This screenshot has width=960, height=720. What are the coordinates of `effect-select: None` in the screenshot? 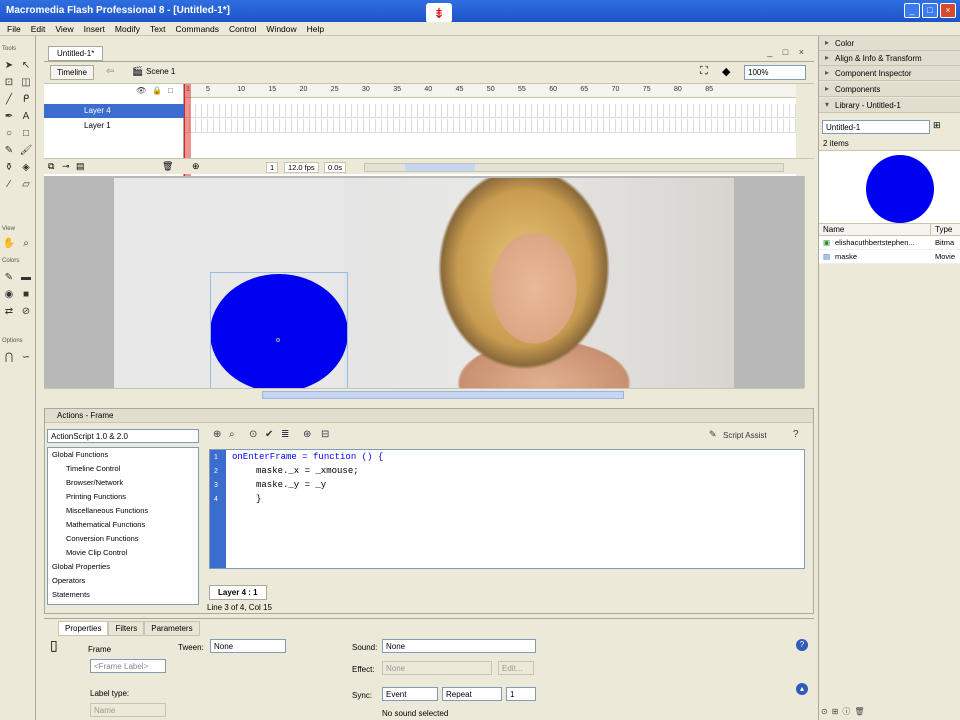 It's located at (437, 668).